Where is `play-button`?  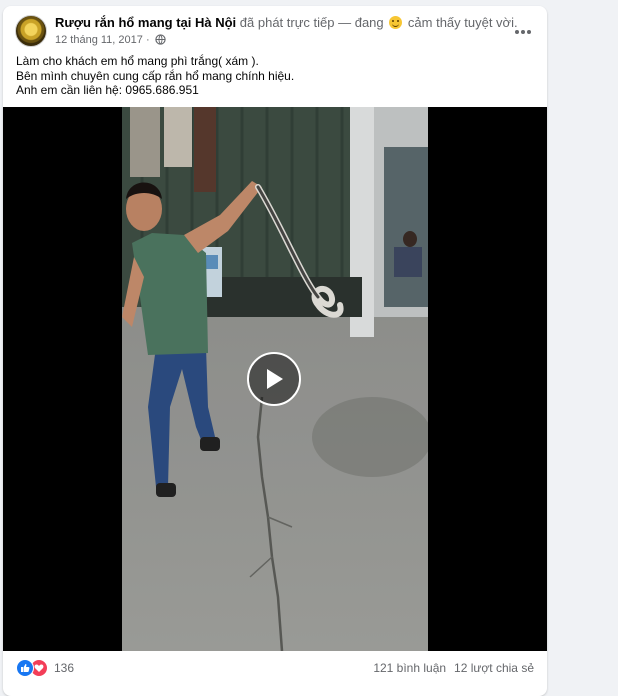 play-button is located at coordinates (274, 379).